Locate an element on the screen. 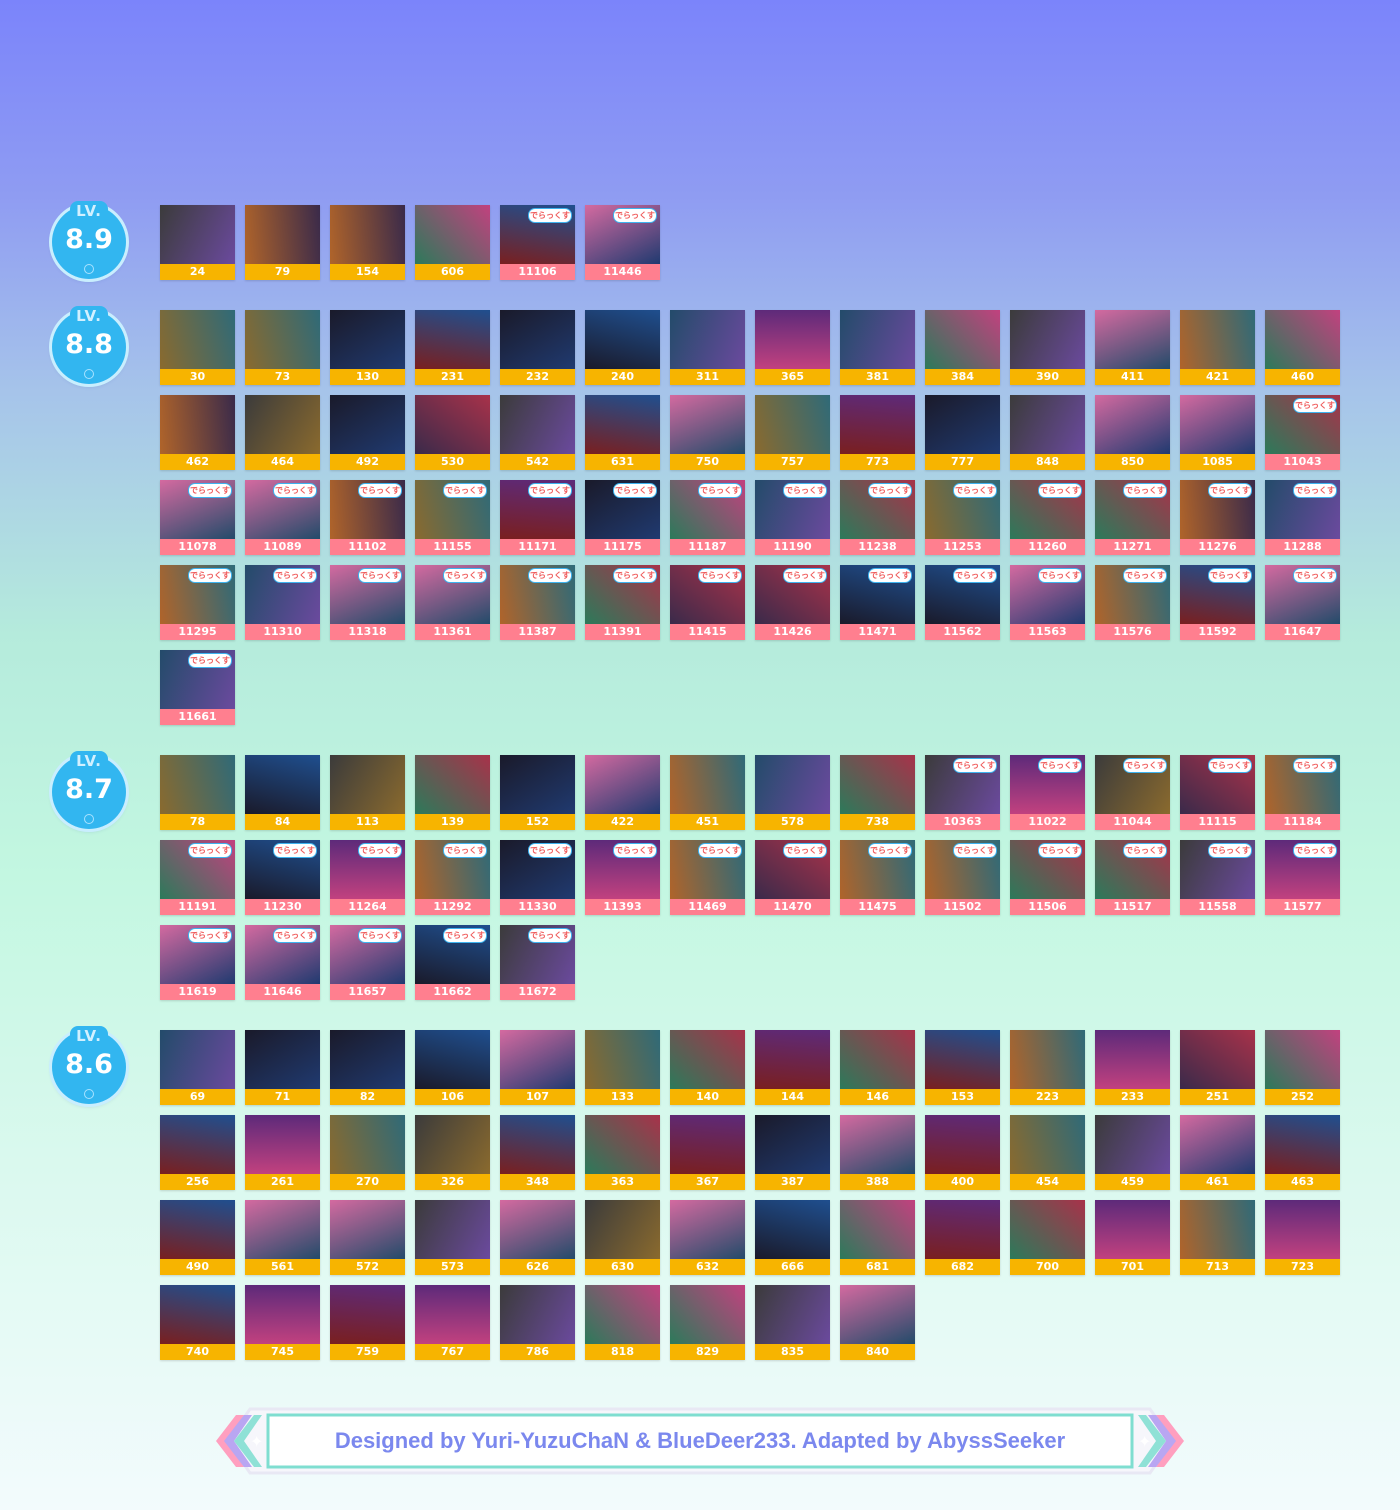 Image resolution: width=1400 pixels, height=1510 pixels. song-tile: 840 is located at coordinates (877, 1322).